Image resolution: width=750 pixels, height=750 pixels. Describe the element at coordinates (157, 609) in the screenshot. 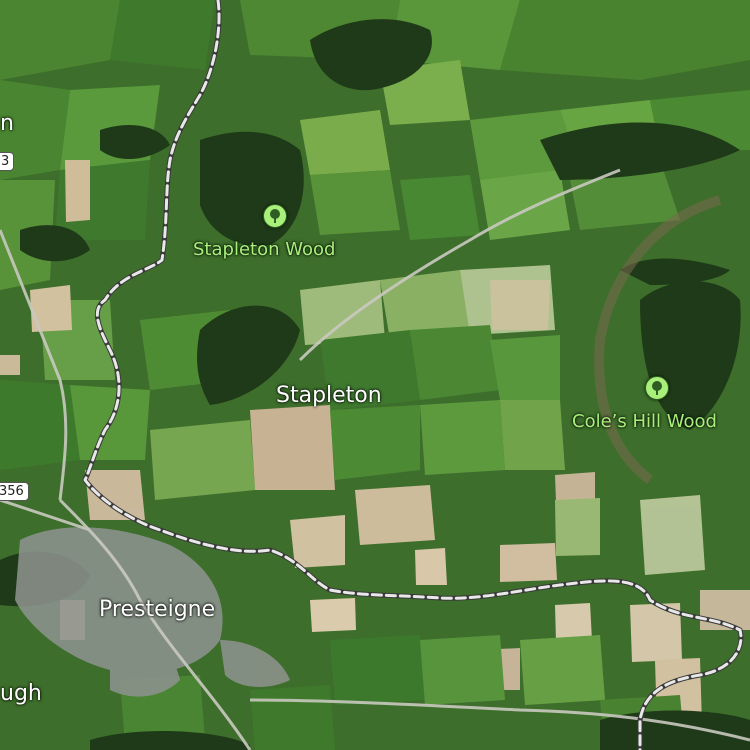

I see `place-label-presteigne: Presteigne` at that location.